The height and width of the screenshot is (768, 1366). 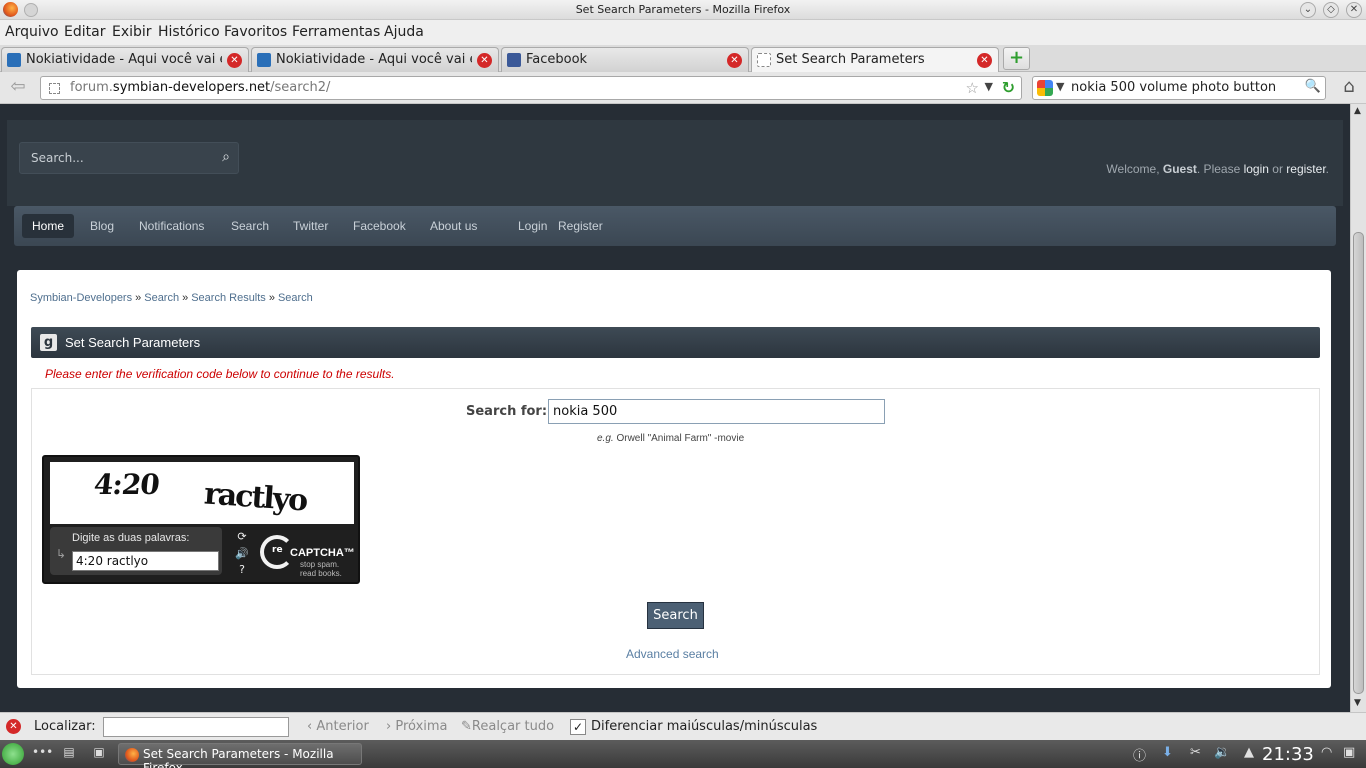 I want to click on tab-nokiatividade-1: Nokiatividade - Aqui você vai e... ✕, so click(x=125, y=59).